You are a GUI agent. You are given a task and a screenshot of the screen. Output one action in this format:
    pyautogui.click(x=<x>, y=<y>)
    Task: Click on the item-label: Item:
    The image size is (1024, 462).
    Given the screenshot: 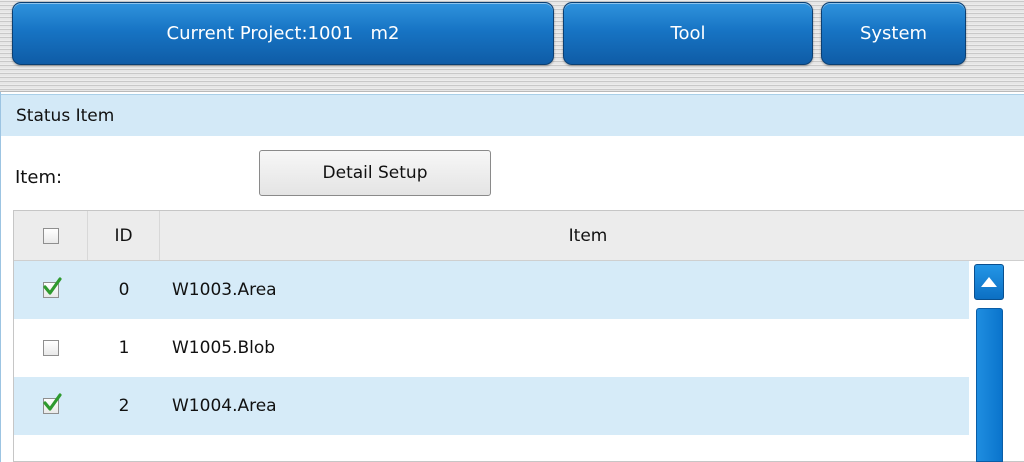 What is the action you would take?
    pyautogui.click(x=39, y=177)
    